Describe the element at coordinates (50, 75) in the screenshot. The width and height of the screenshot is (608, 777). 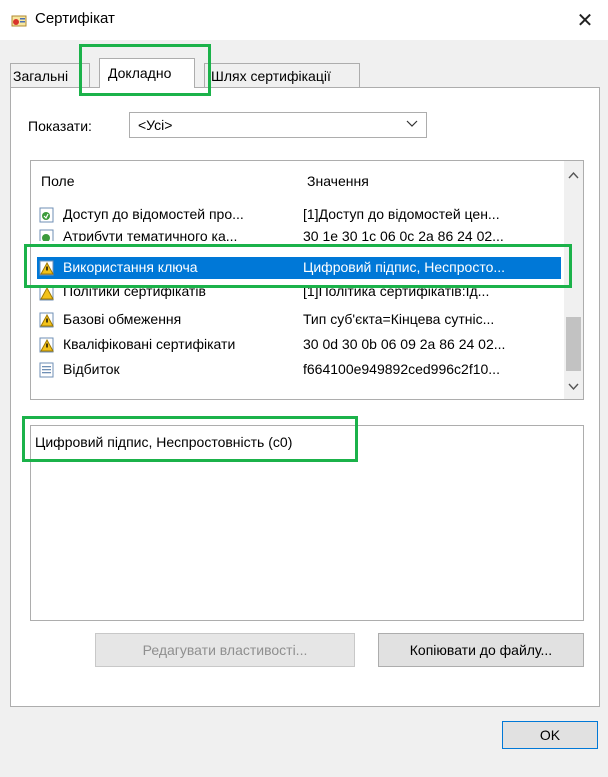
I see `tab-general: Загальні` at that location.